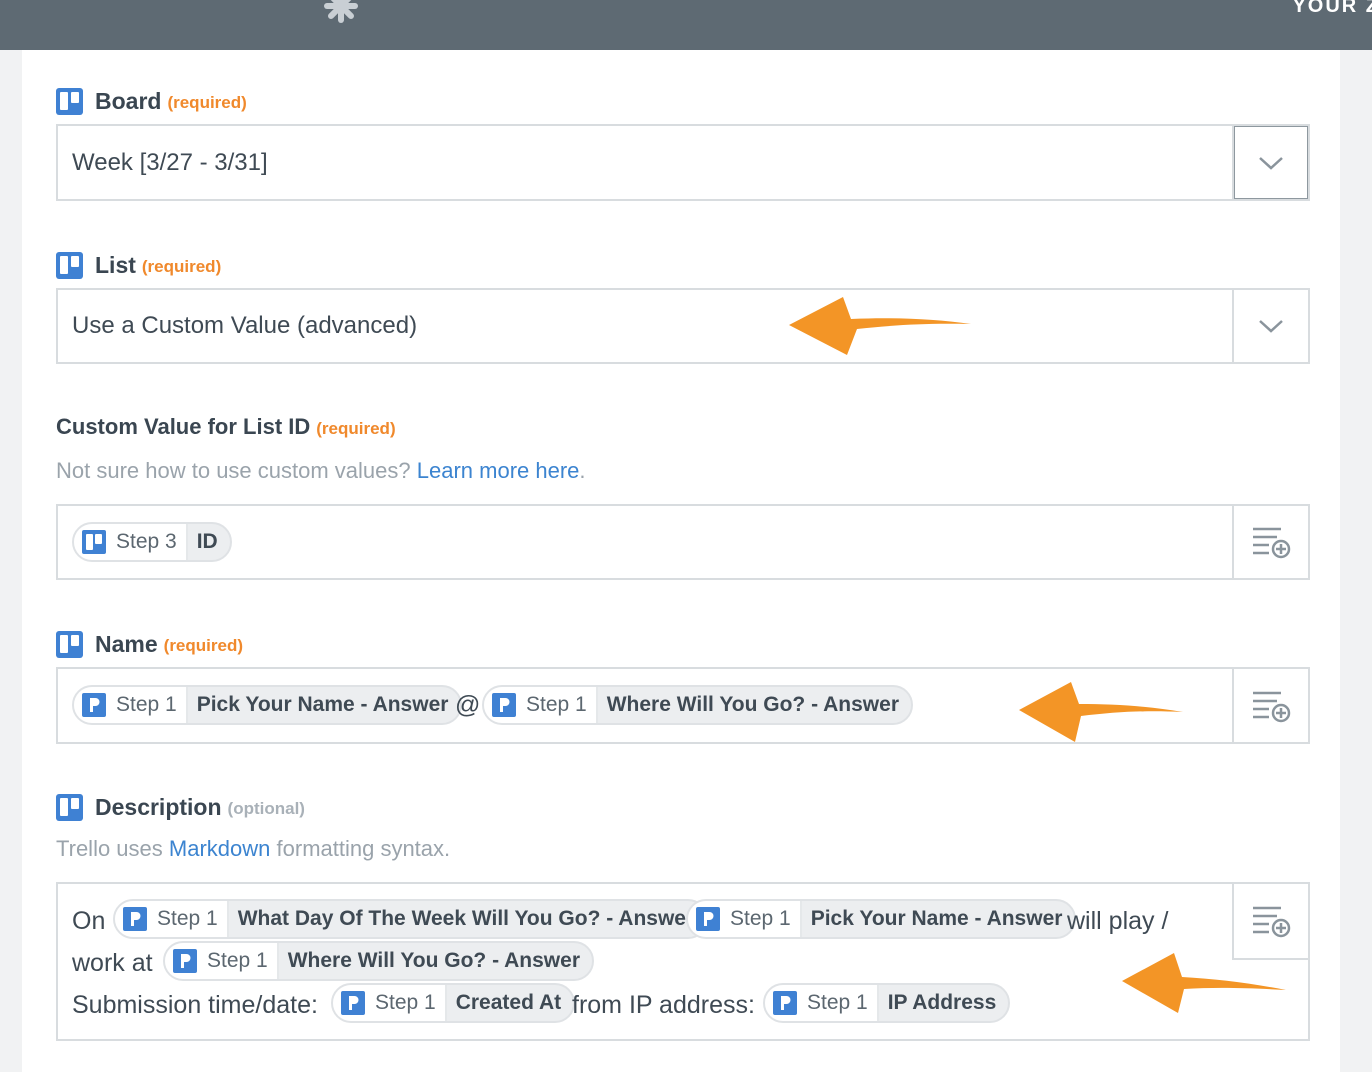  Describe the element at coordinates (683, 542) in the screenshot. I see `custom-value-input: Step 3 ID` at that location.